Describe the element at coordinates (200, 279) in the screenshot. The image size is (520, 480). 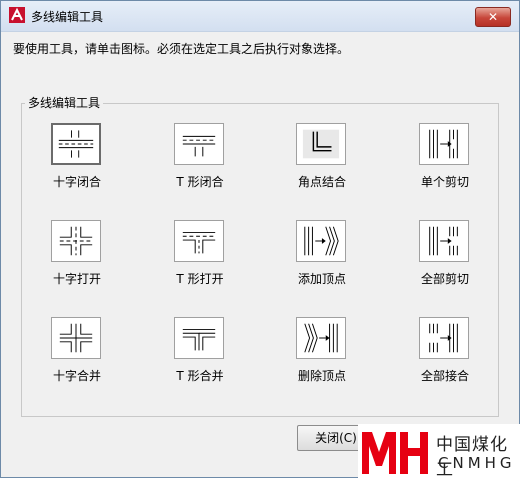
I see `tool-label: T 形打开` at that location.